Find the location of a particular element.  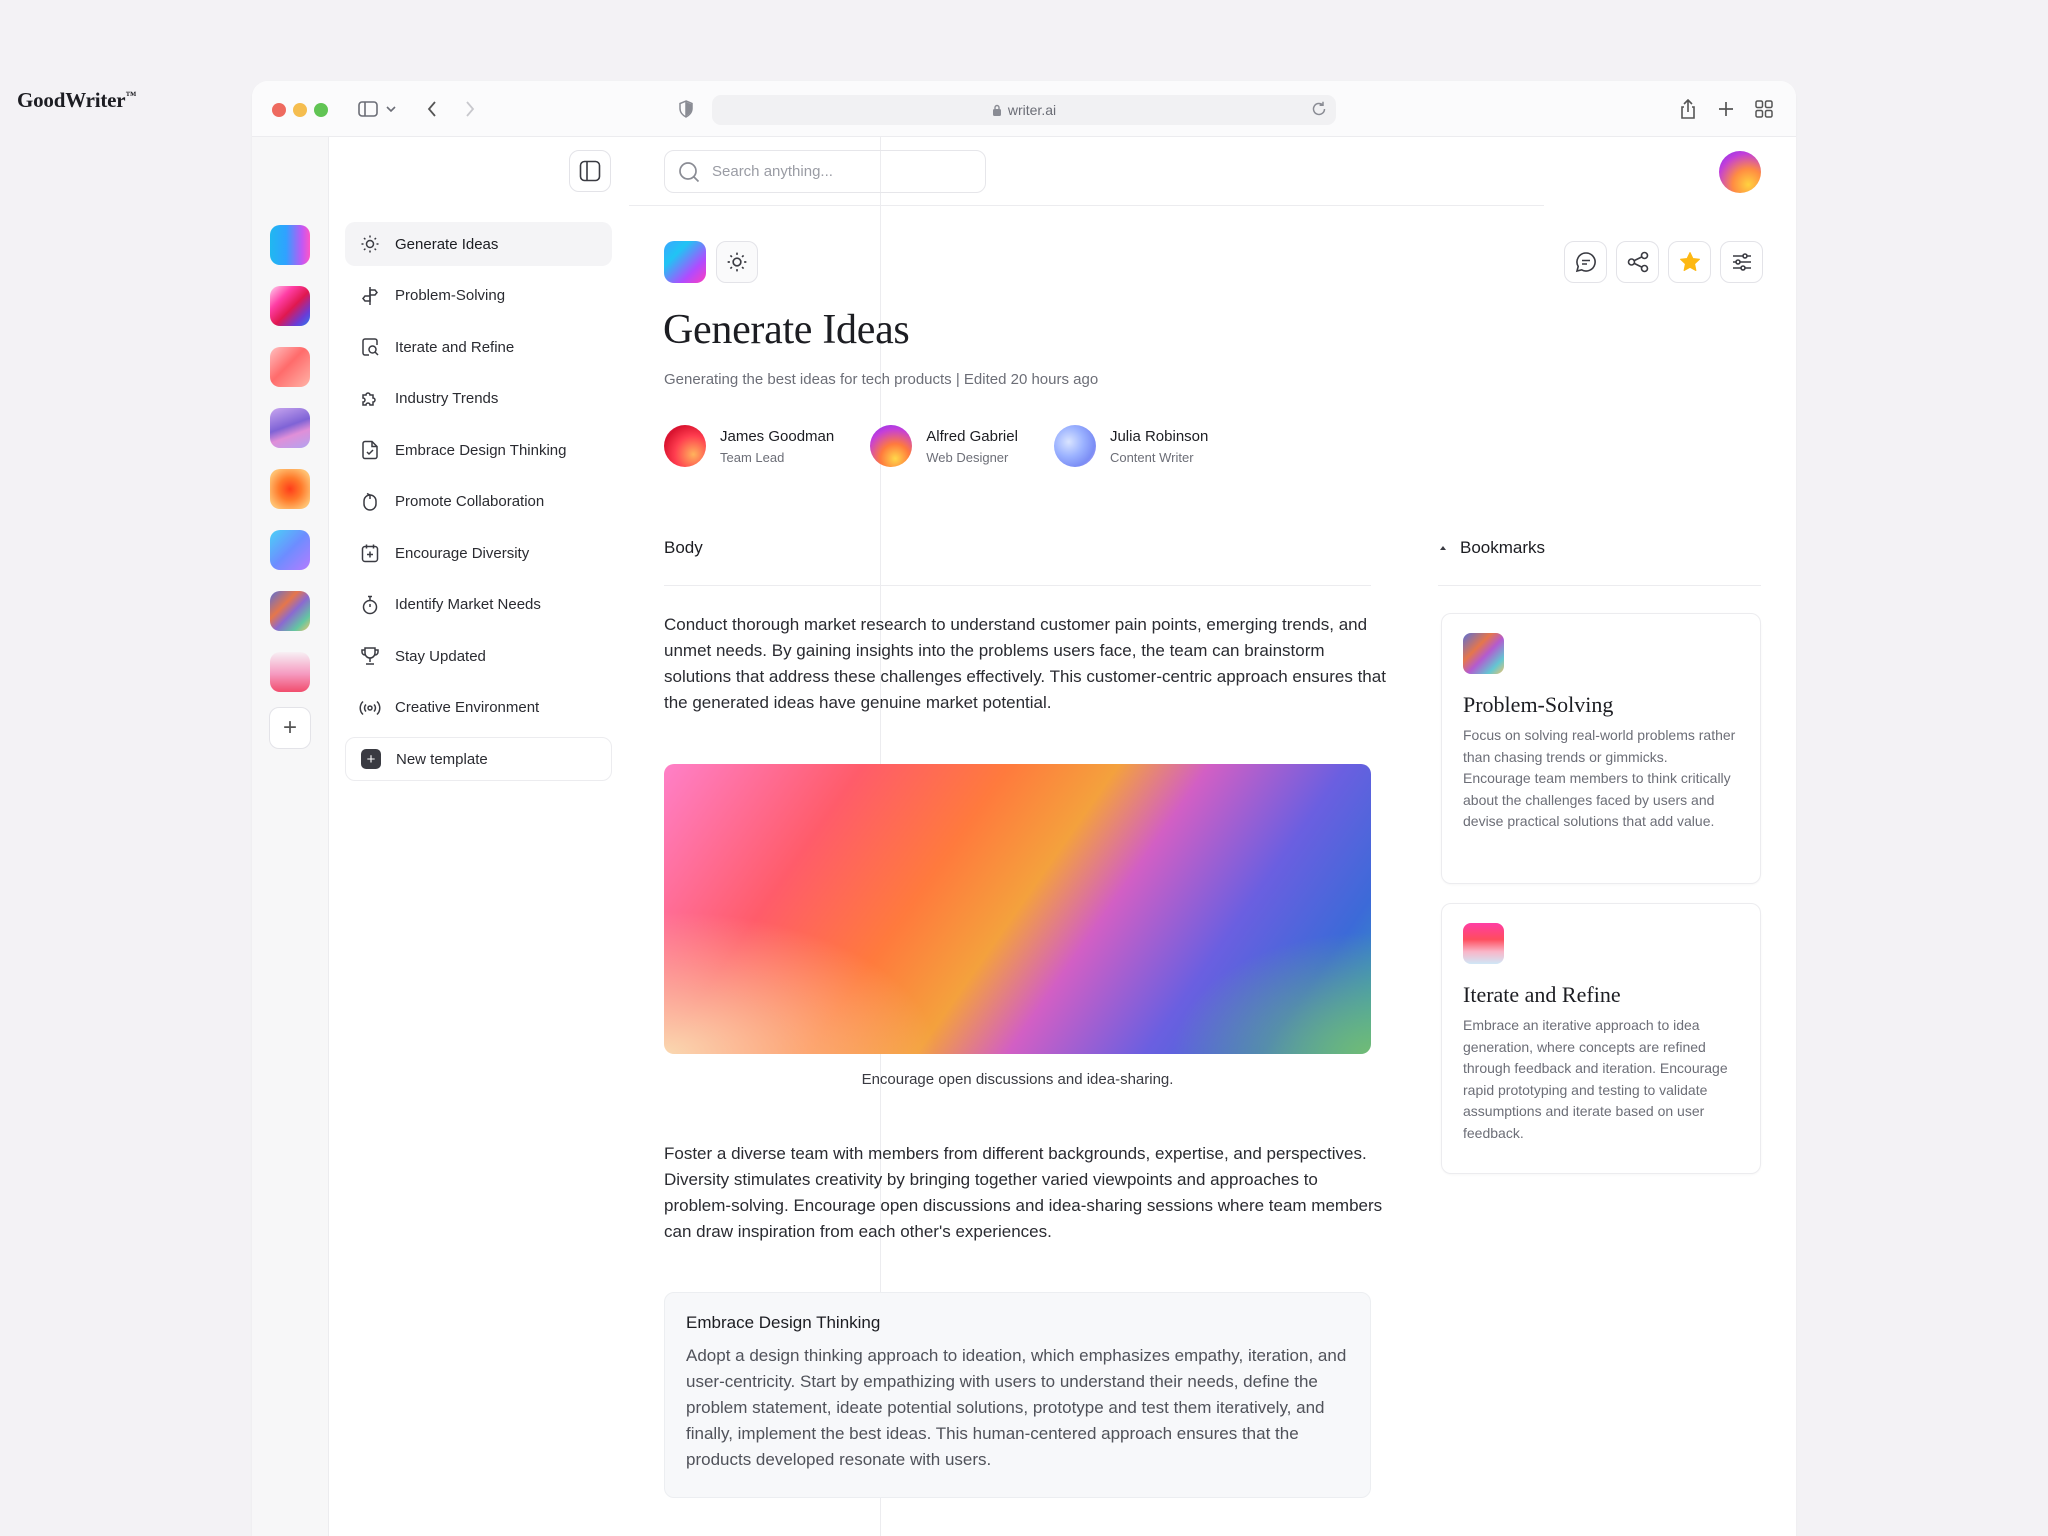

search-document-icon is located at coordinates (370, 347).